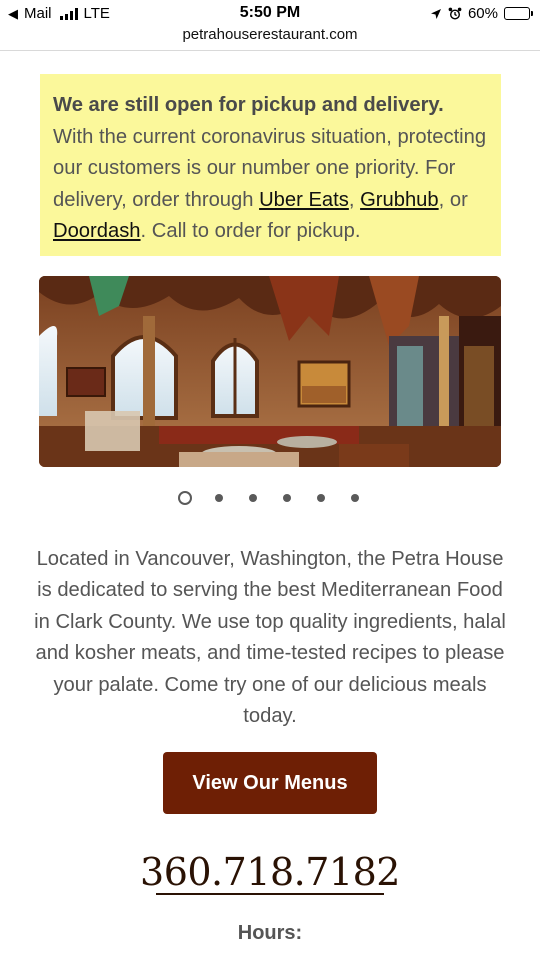 The image size is (540, 960). What do you see at coordinates (270, 14) in the screenshot?
I see `status-bar: ◀ Mail LTE 5:50 PM 60%` at bounding box center [270, 14].